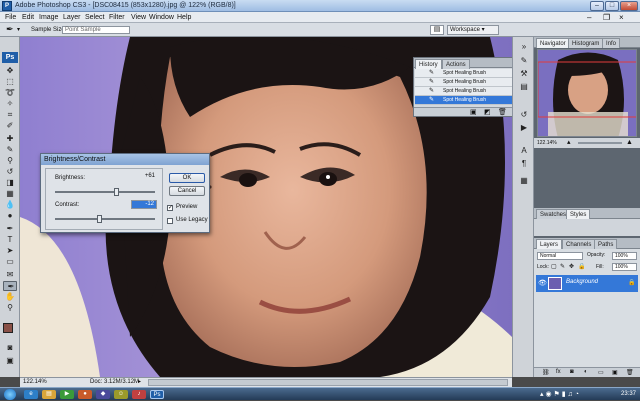  What do you see at coordinates (589, 17) in the screenshot?
I see `doc-minimize-icon: –` at bounding box center [589, 17].